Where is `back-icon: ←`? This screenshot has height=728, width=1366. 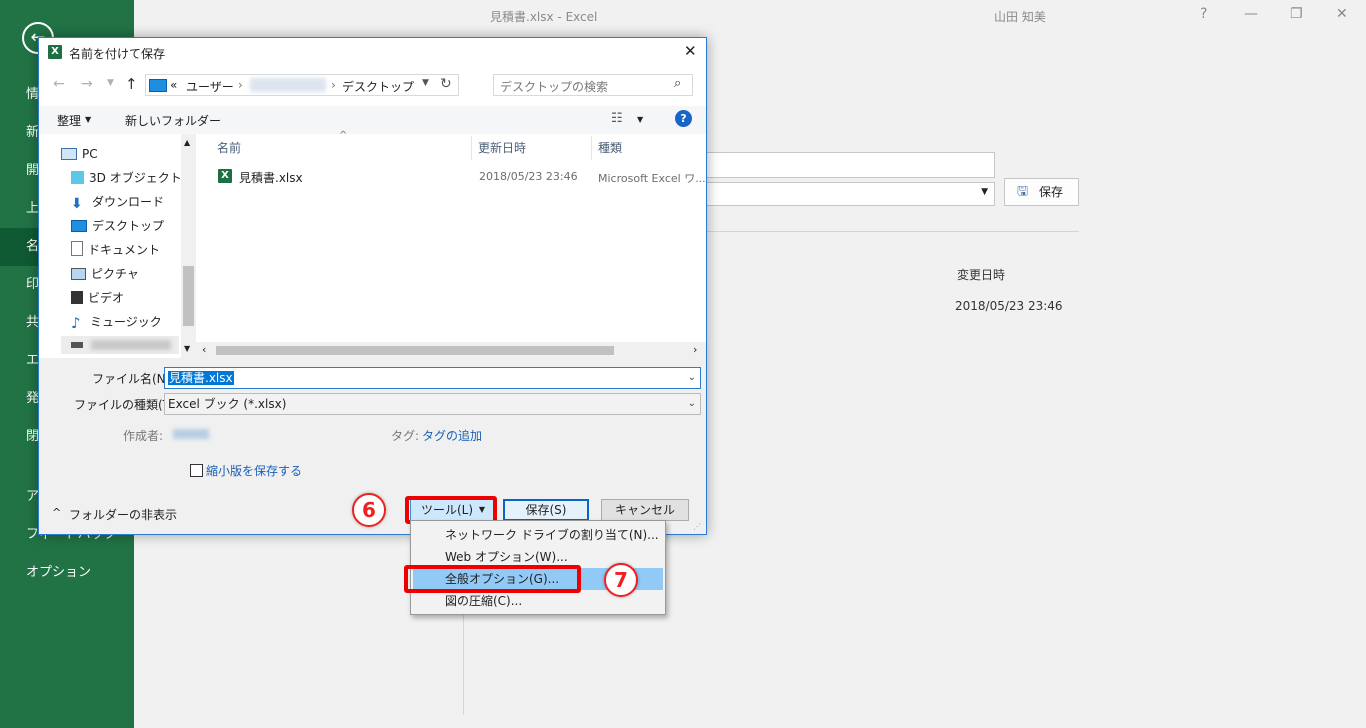 back-icon: ← is located at coordinates (59, 84).